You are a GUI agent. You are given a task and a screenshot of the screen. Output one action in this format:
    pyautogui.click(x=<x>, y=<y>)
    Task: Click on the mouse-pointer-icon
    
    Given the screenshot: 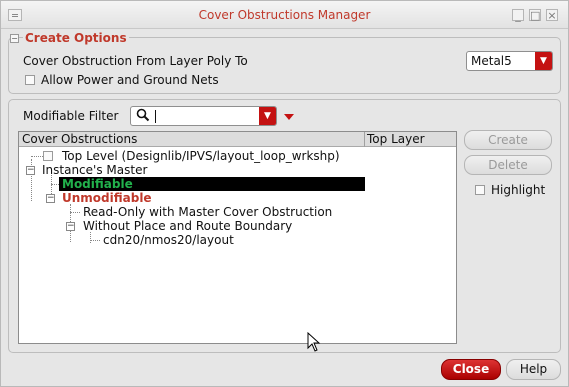 What is the action you would take?
    pyautogui.click(x=314, y=343)
    